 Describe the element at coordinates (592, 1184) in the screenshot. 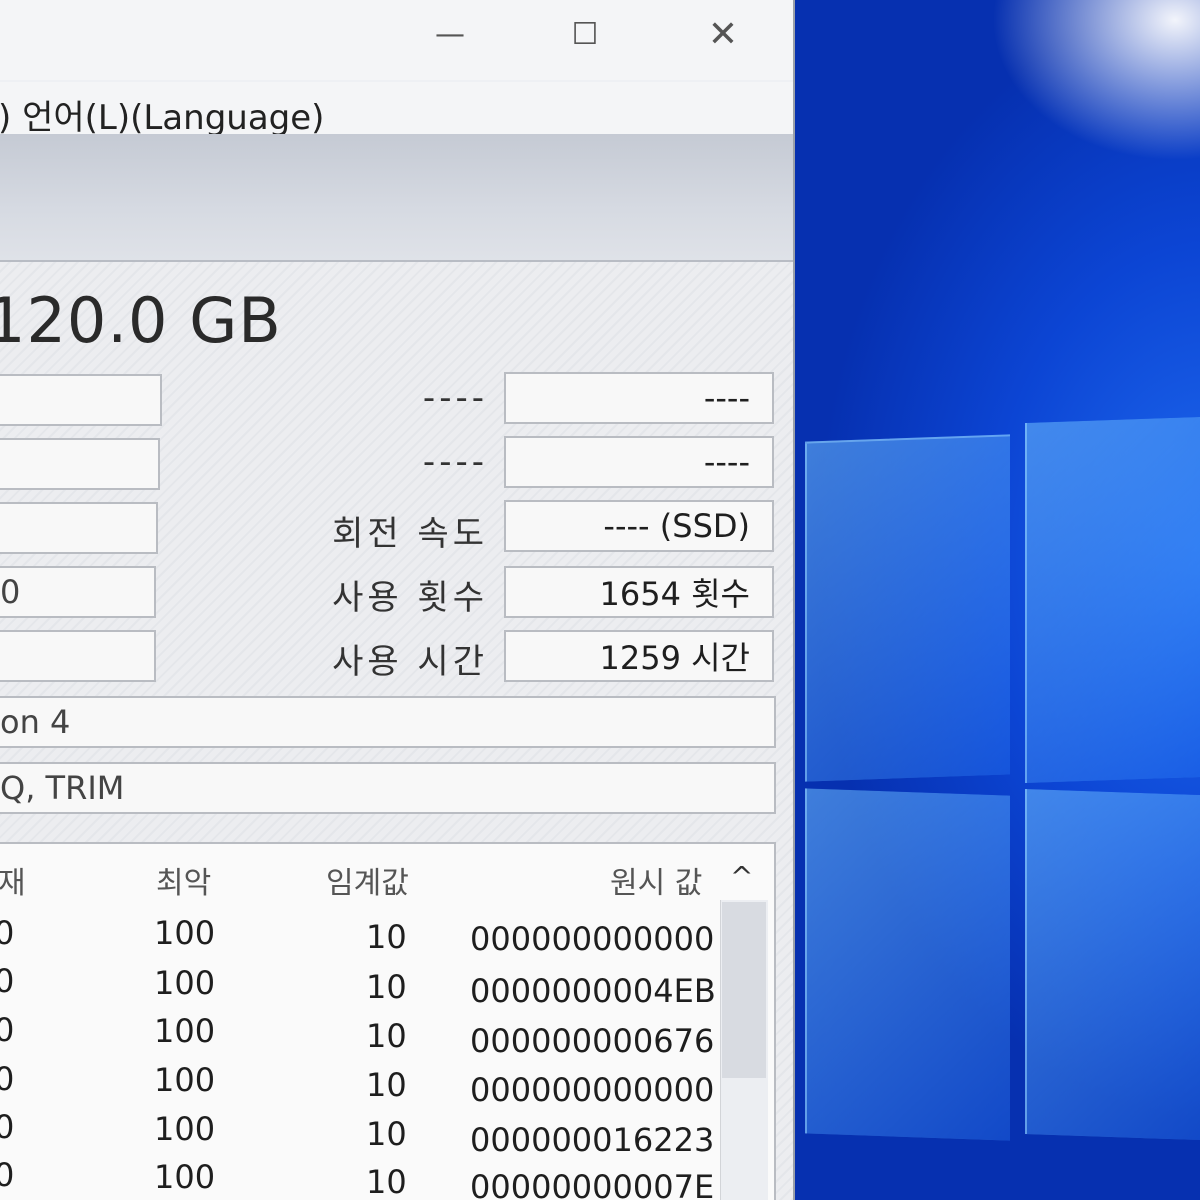

I see `cell-raw: 00000000007E` at that location.